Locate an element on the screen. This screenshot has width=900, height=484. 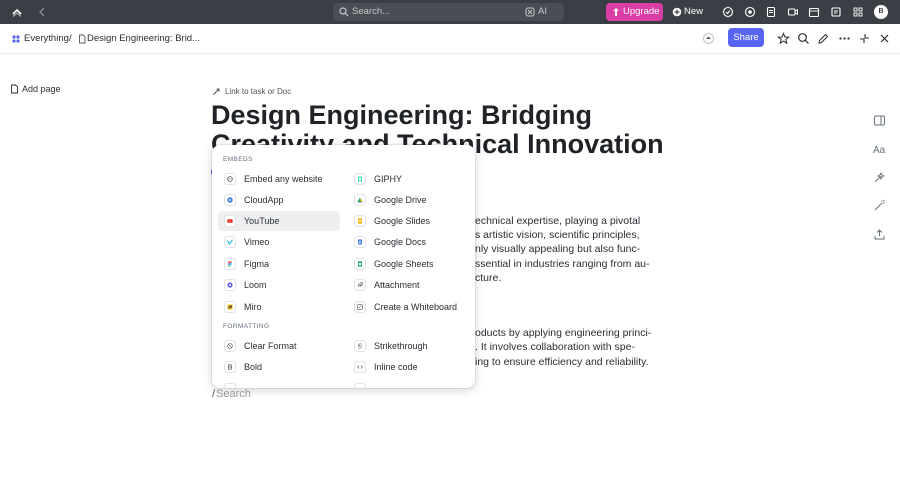
youtube-icon is located at coordinates (230, 221).